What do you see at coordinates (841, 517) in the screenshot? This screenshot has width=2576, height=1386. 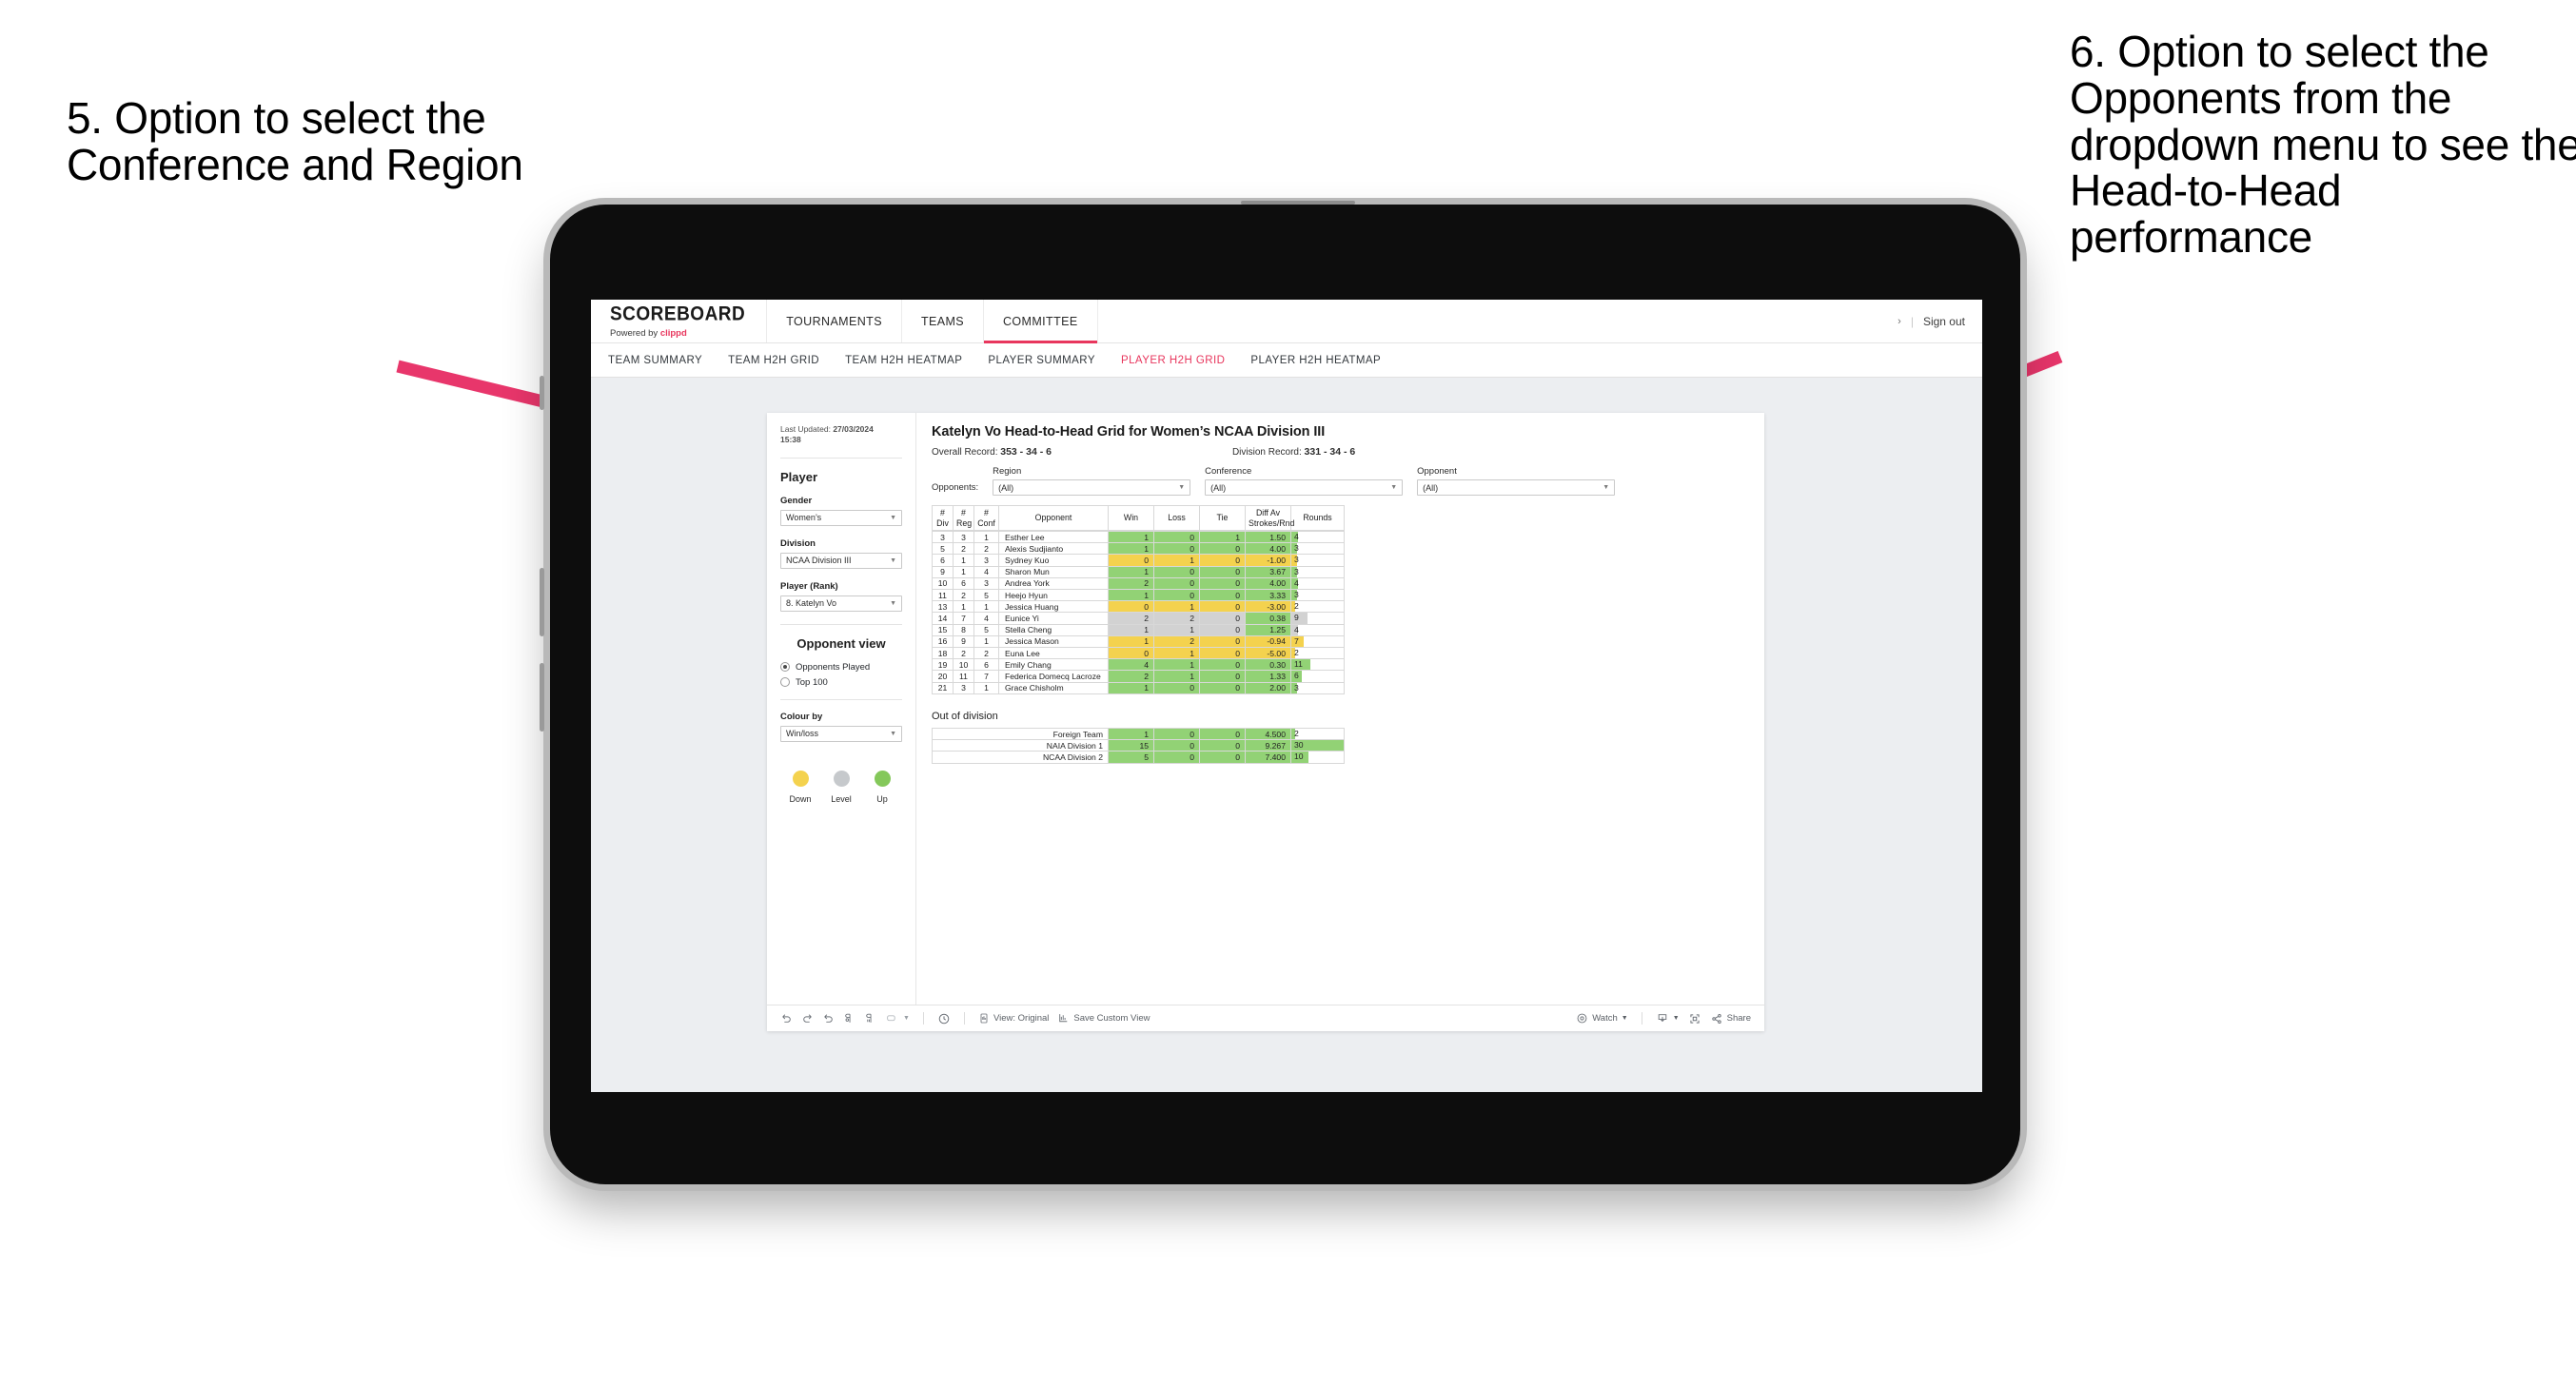 I see `filter-gender-select: Women’s ▼` at bounding box center [841, 517].